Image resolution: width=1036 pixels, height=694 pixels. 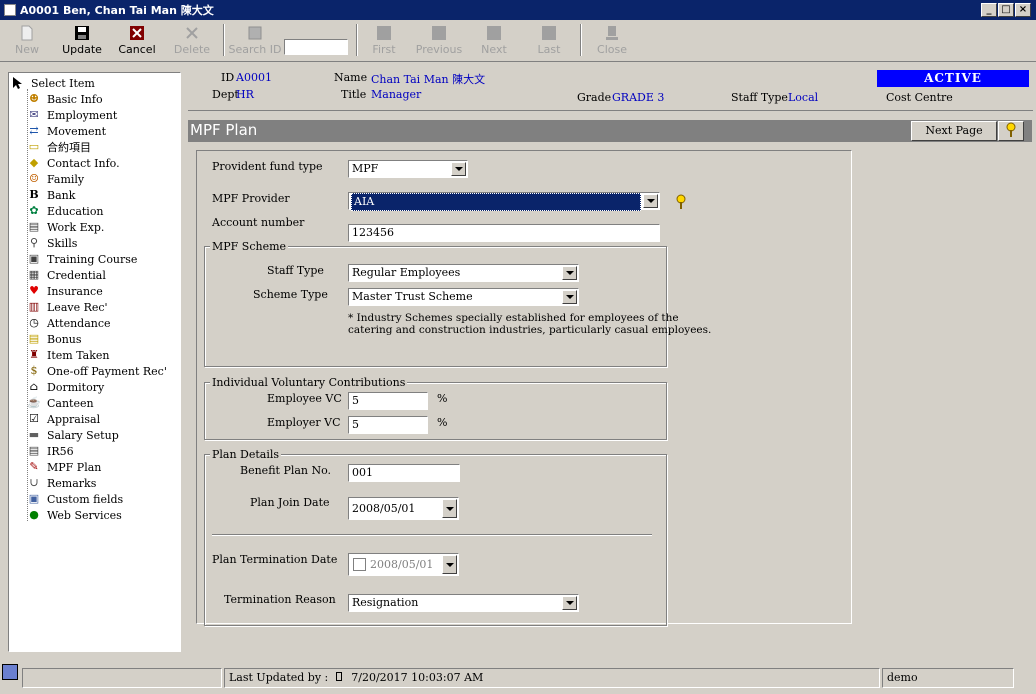 I want to click on provider-key-icon, so click(x=681, y=202).